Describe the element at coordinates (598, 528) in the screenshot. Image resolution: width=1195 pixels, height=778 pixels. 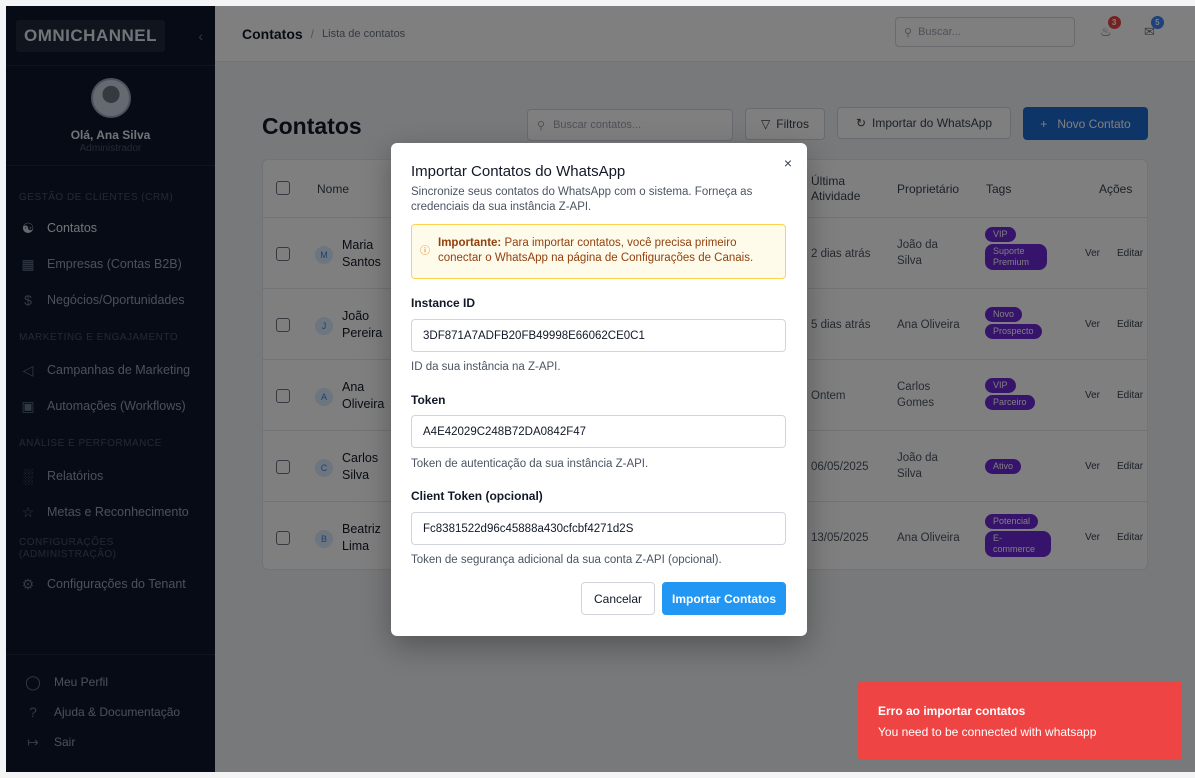
I see `client-token-field: Fc8381522d96c45888a430cfcbf4271d2S` at that location.